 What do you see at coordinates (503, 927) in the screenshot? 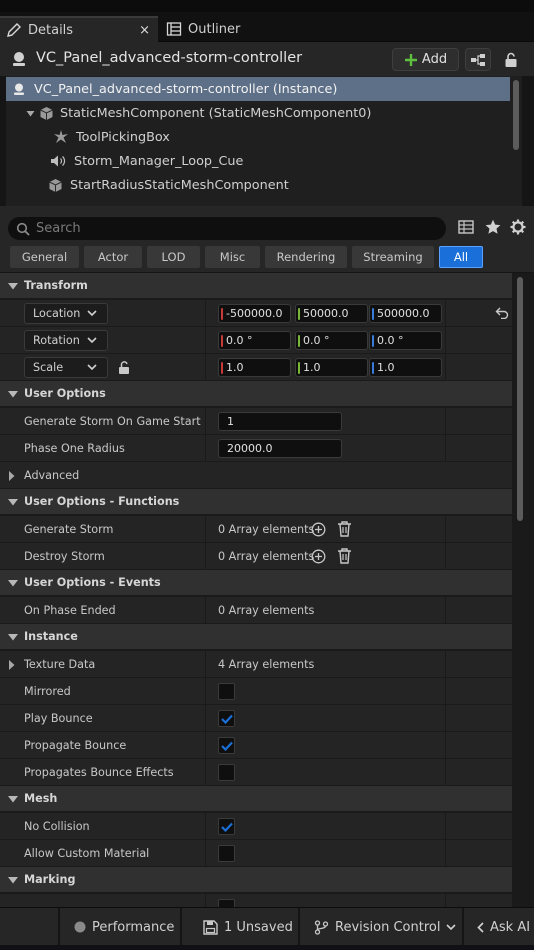
I see `ask-ai-button: Ask AI` at bounding box center [503, 927].